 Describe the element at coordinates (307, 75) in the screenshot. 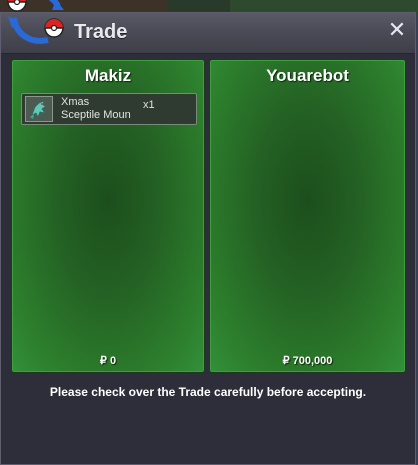

I see `player-name: Youarebot` at that location.